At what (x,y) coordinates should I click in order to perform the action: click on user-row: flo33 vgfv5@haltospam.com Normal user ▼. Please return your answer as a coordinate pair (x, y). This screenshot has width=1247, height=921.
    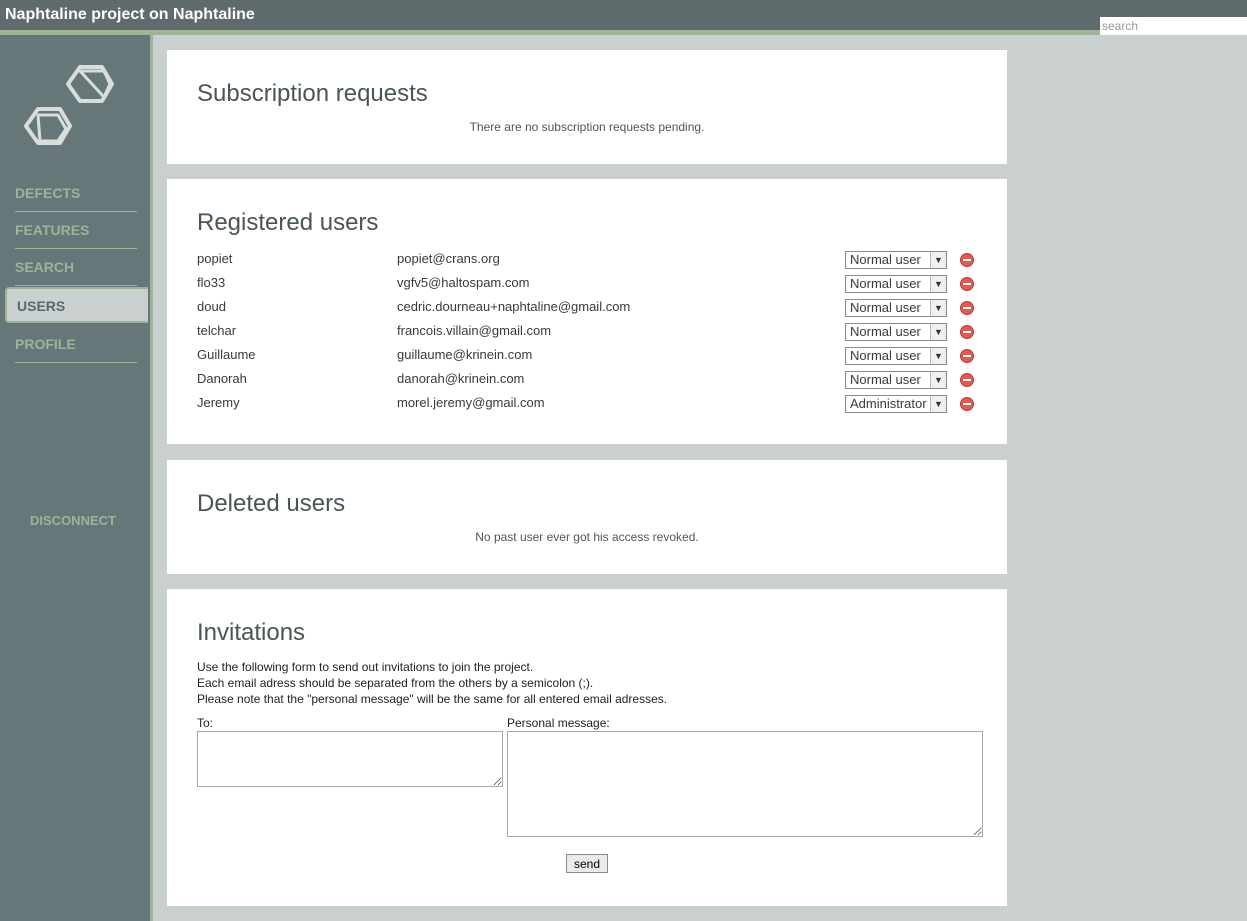
    Looking at the image, I should click on (592, 286).